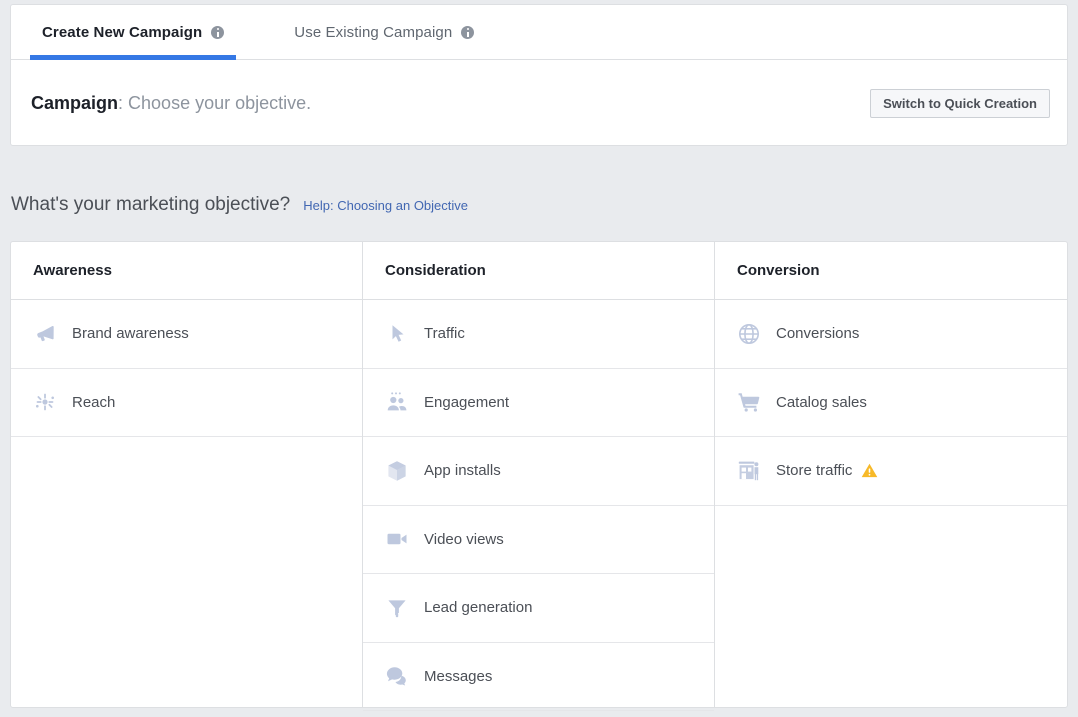 This screenshot has height=717, width=1078. What do you see at coordinates (891, 271) in the screenshot?
I see `column-header-conversion: Conversion` at bounding box center [891, 271].